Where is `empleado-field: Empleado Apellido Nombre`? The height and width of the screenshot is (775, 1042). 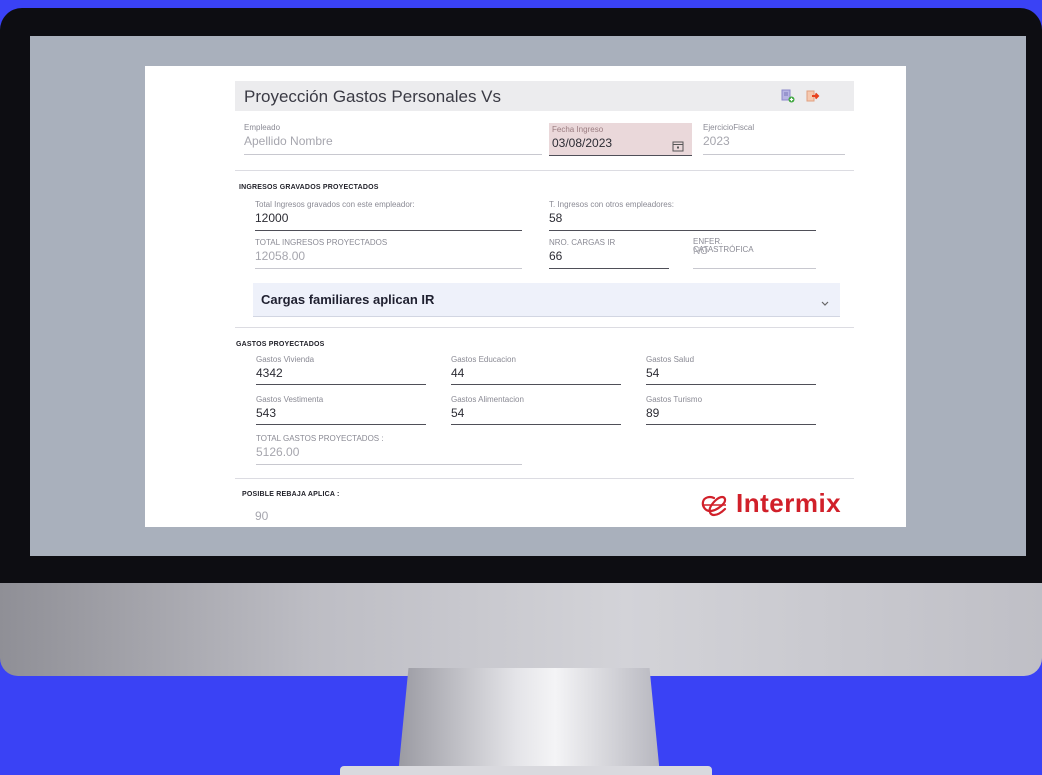
empleado-field: Empleado Apellido Nombre is located at coordinates (393, 139).